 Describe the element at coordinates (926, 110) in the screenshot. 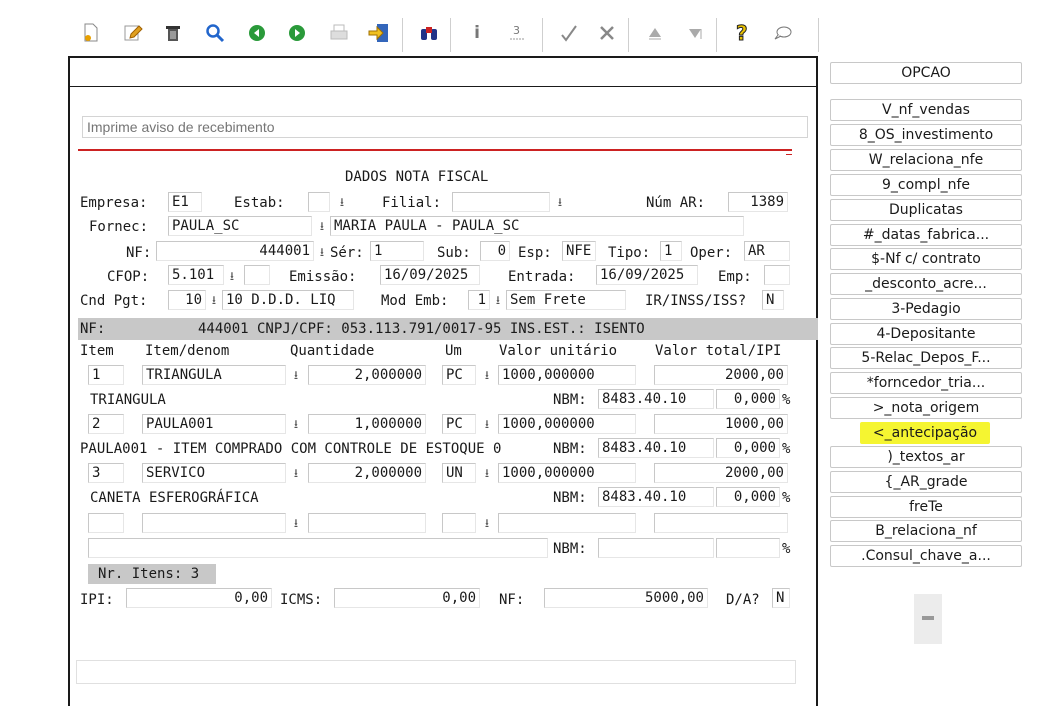

I see `option-v-nf-vendas: V_nf_vendas` at that location.